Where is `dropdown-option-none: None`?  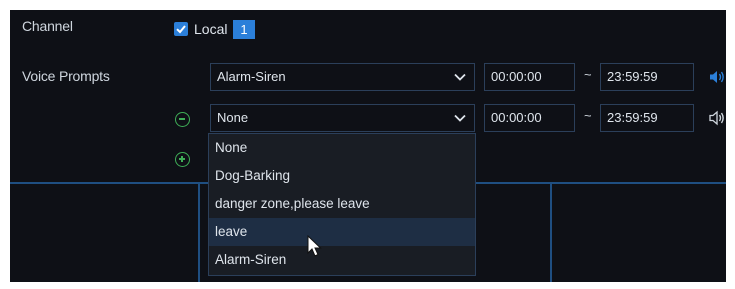 dropdown-option-none: None is located at coordinates (342, 148).